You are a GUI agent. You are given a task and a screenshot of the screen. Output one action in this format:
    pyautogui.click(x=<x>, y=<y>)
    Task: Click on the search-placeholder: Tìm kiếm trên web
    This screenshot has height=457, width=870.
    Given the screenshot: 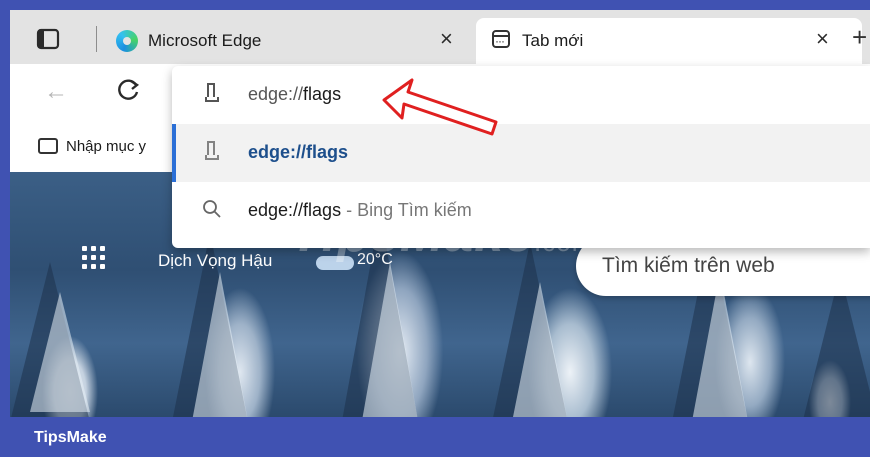 What is the action you would take?
    pyautogui.click(x=688, y=265)
    